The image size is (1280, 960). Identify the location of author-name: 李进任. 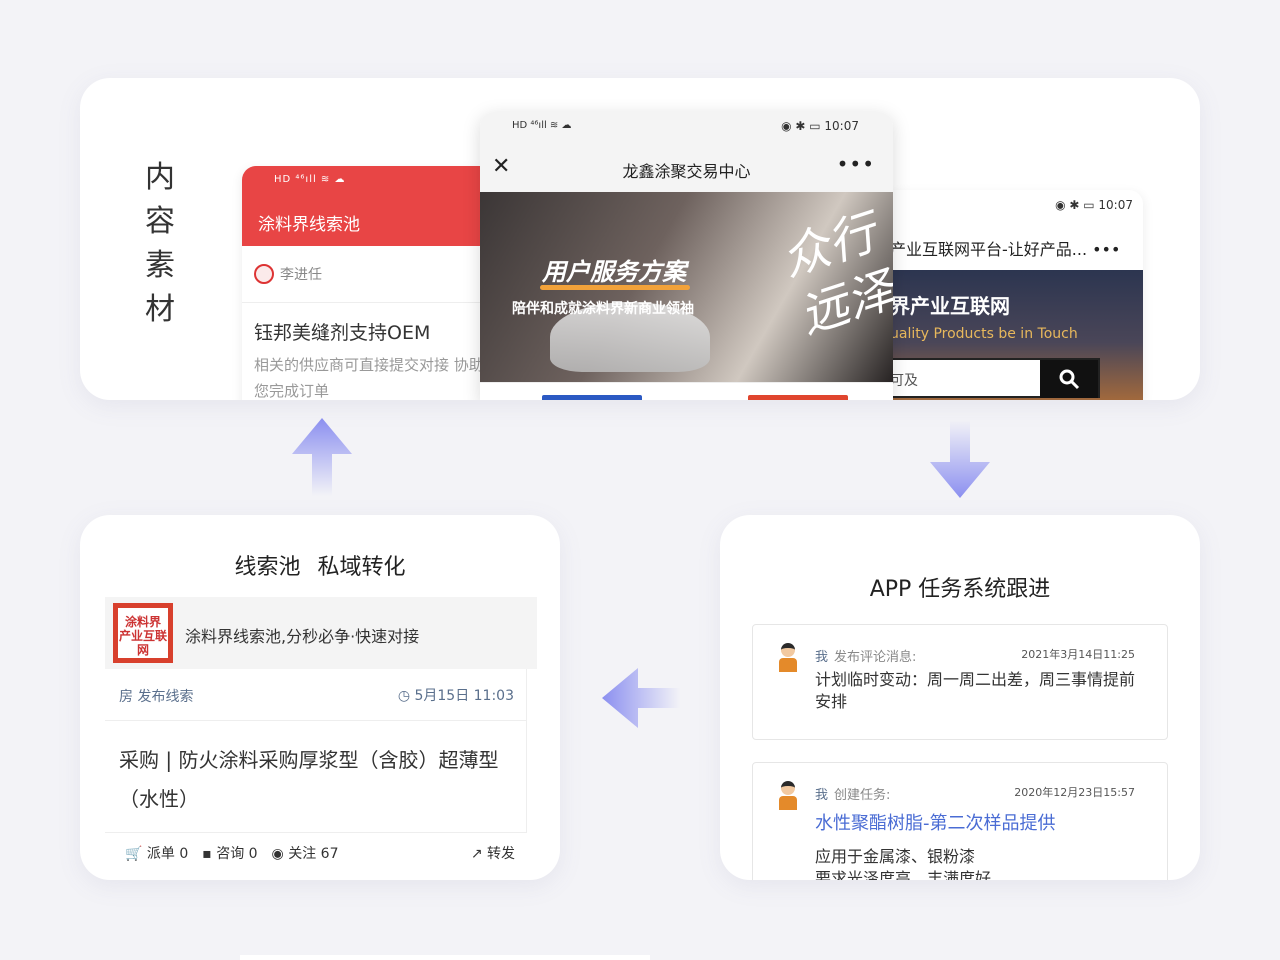
(301, 275).